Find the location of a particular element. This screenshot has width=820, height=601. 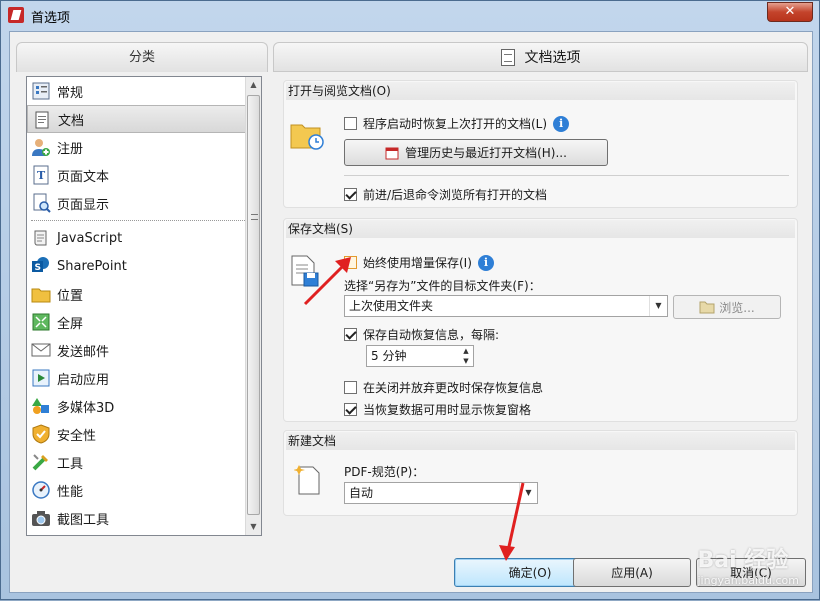

shield-icon is located at coordinates (41, 434).